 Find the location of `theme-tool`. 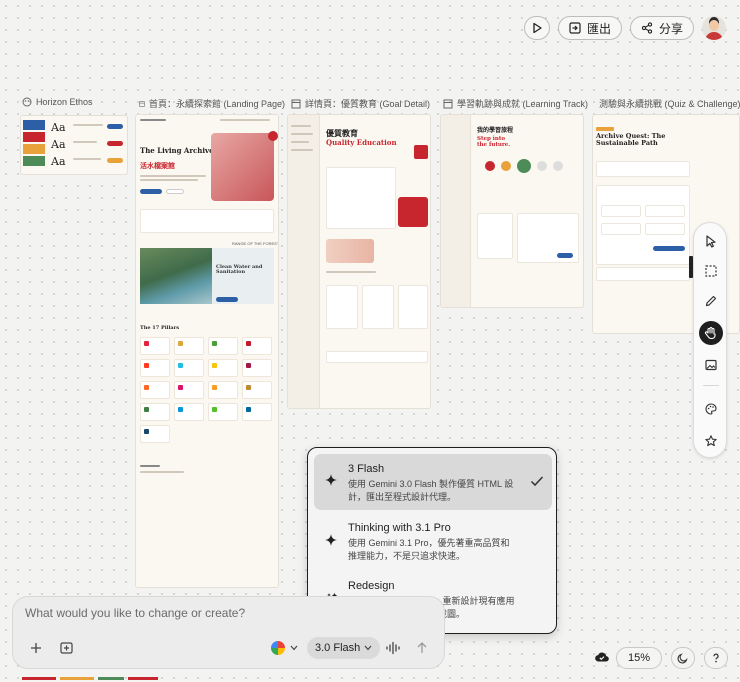

theme-tool is located at coordinates (711, 409).